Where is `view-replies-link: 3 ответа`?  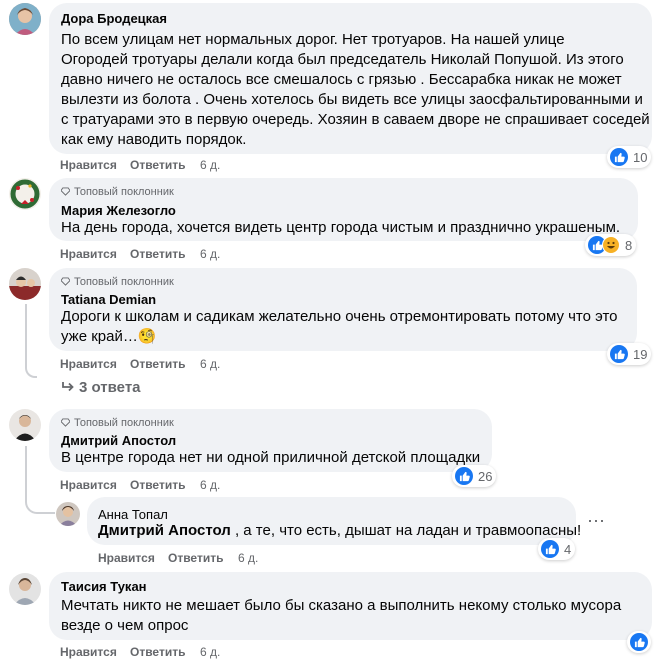
view-replies-link: 3 ответа is located at coordinates (101, 387).